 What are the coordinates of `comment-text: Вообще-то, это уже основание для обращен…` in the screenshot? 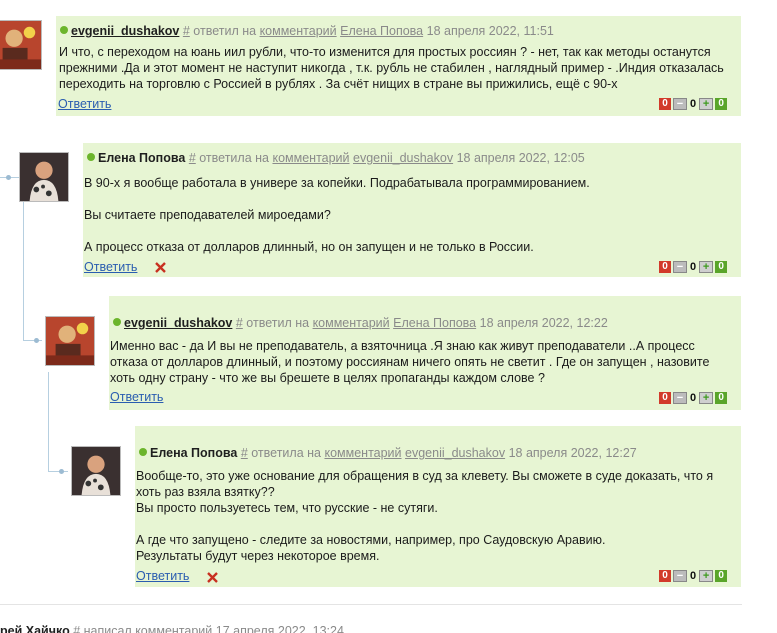 It's located at (425, 484).